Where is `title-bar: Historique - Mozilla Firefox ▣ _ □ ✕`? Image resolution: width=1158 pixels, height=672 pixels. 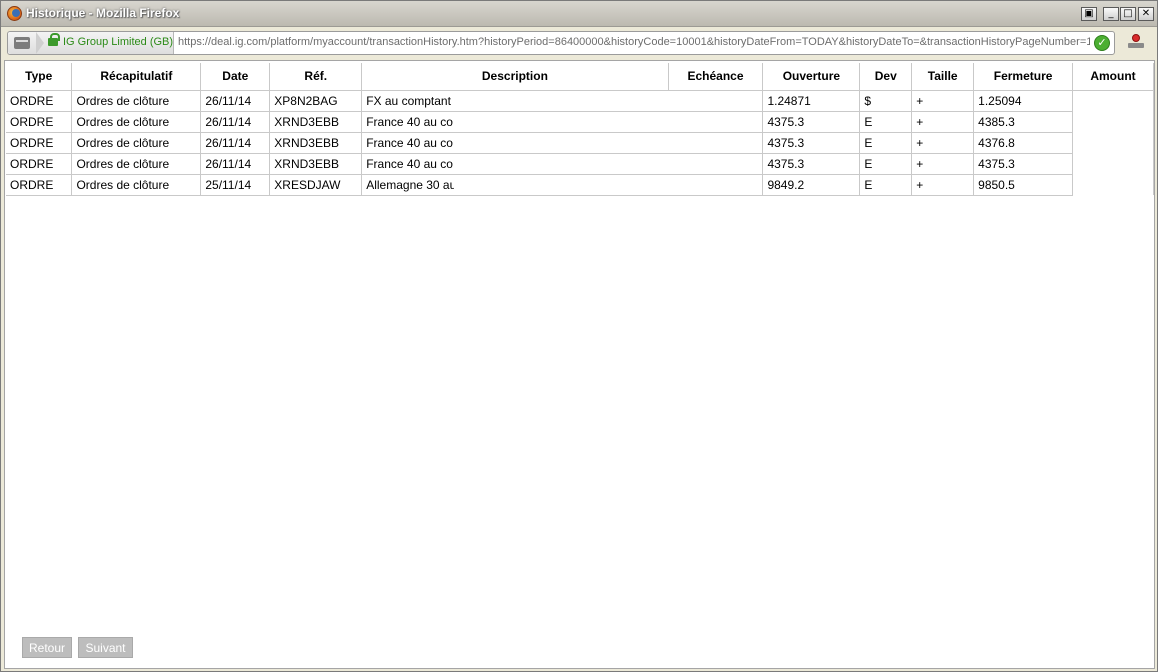 title-bar: Historique - Mozilla Firefox ▣ _ □ ✕ is located at coordinates (579, 14).